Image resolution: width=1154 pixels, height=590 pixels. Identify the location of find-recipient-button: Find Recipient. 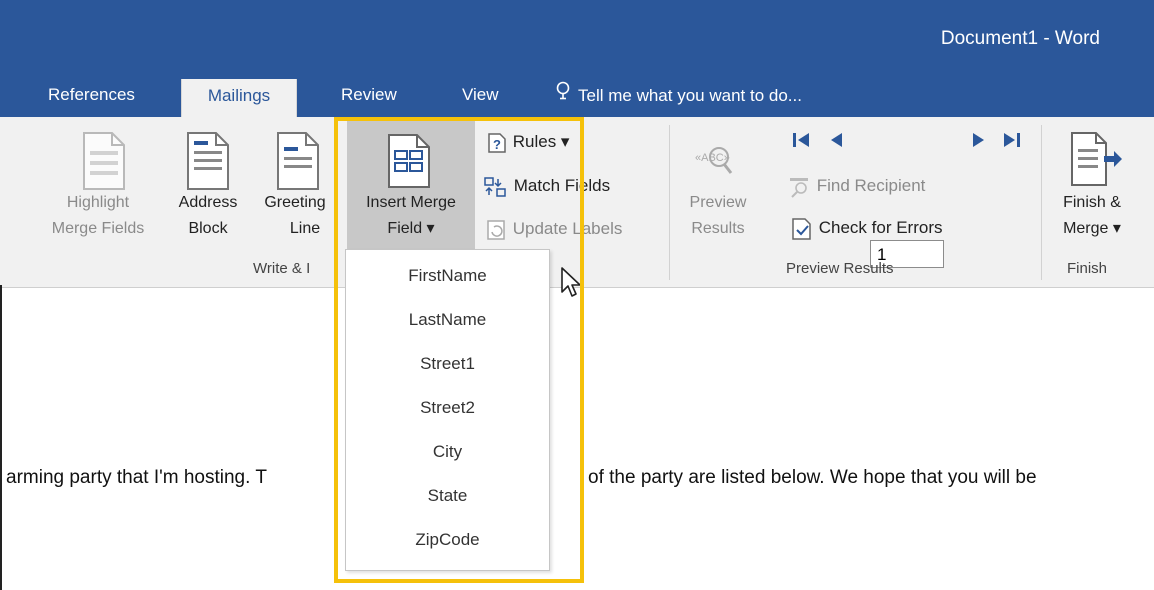
(856, 186).